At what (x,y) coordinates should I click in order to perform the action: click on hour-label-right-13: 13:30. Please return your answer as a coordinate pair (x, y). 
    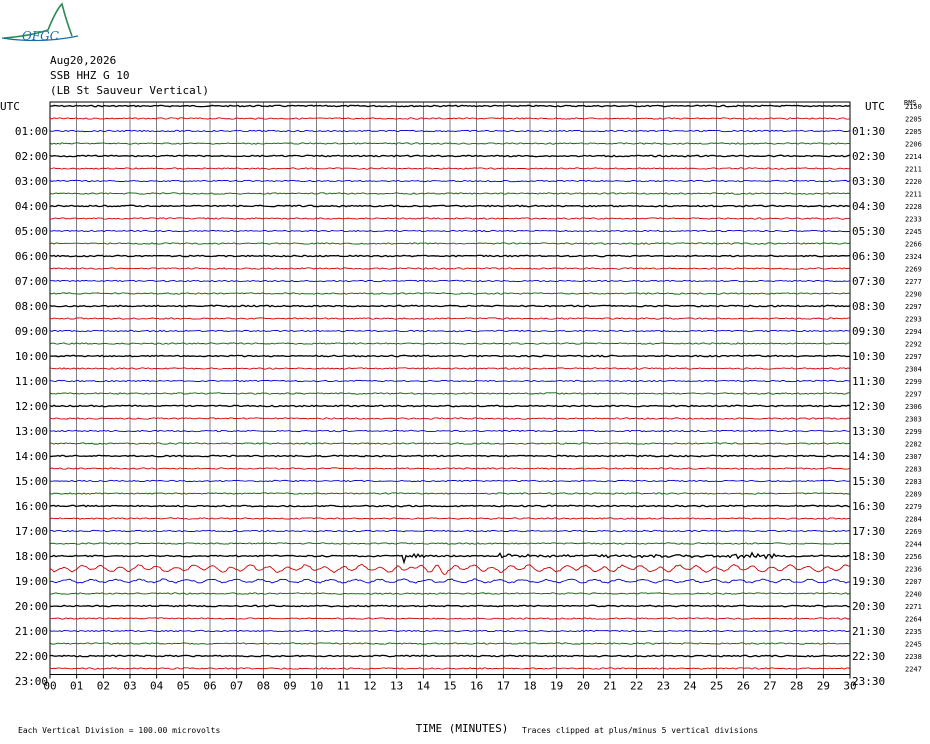
    Looking at the image, I should click on (868, 431).